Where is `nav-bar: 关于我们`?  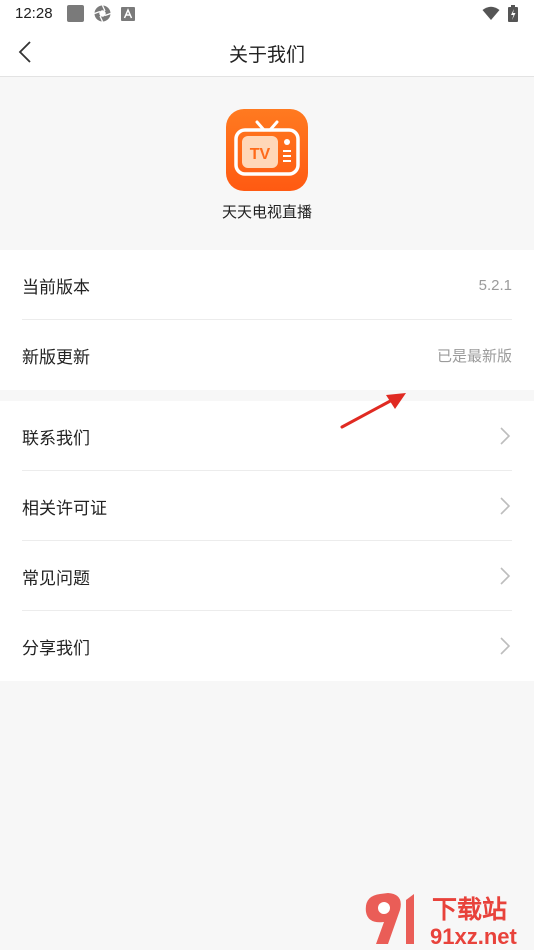
nav-bar: 关于我们 is located at coordinates (267, 52).